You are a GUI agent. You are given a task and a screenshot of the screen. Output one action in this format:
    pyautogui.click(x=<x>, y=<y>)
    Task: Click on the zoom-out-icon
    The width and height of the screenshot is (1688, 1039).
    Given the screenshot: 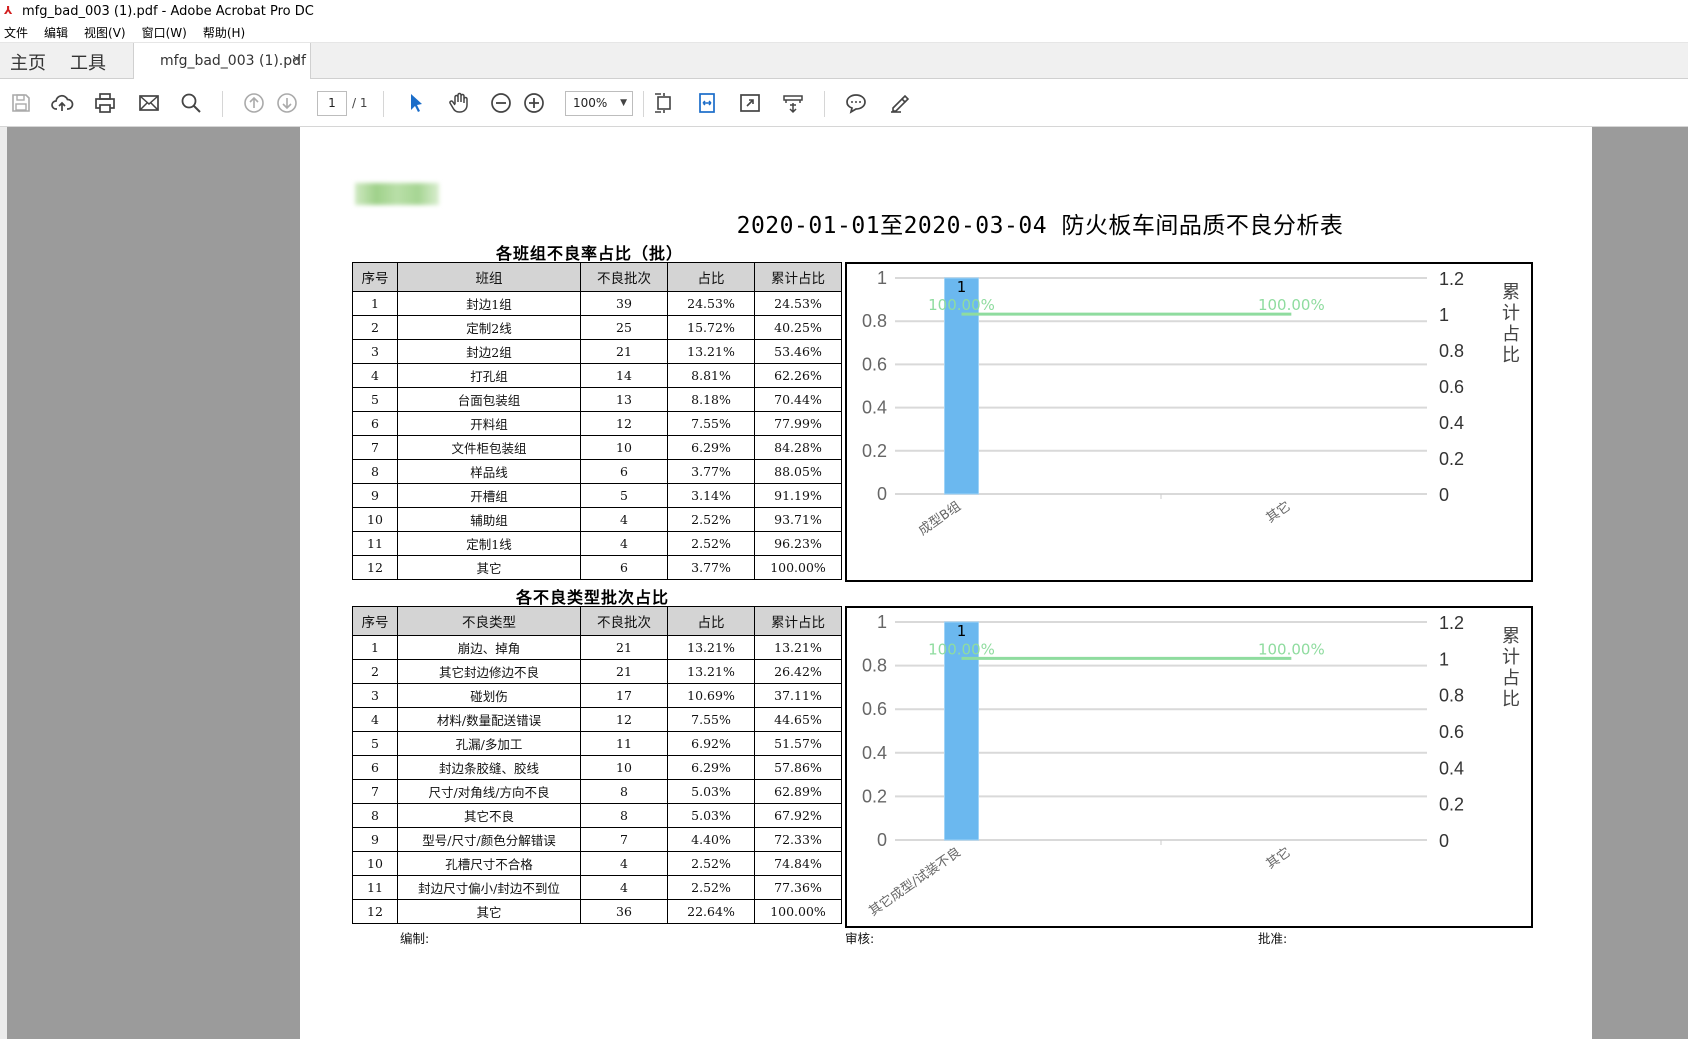 What is the action you would take?
    pyautogui.click(x=501, y=103)
    